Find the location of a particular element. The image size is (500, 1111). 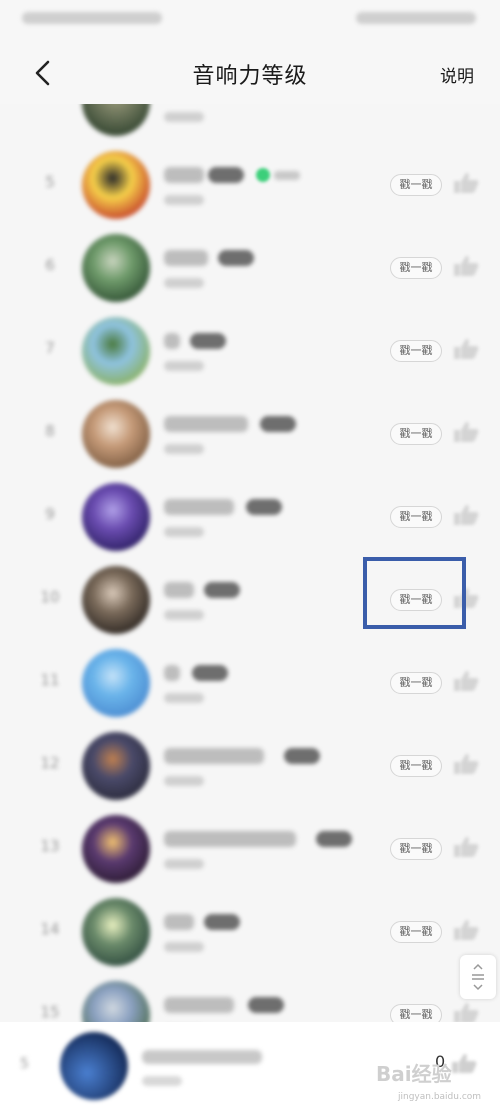

rank-number: 14 is located at coordinates (50, 929).